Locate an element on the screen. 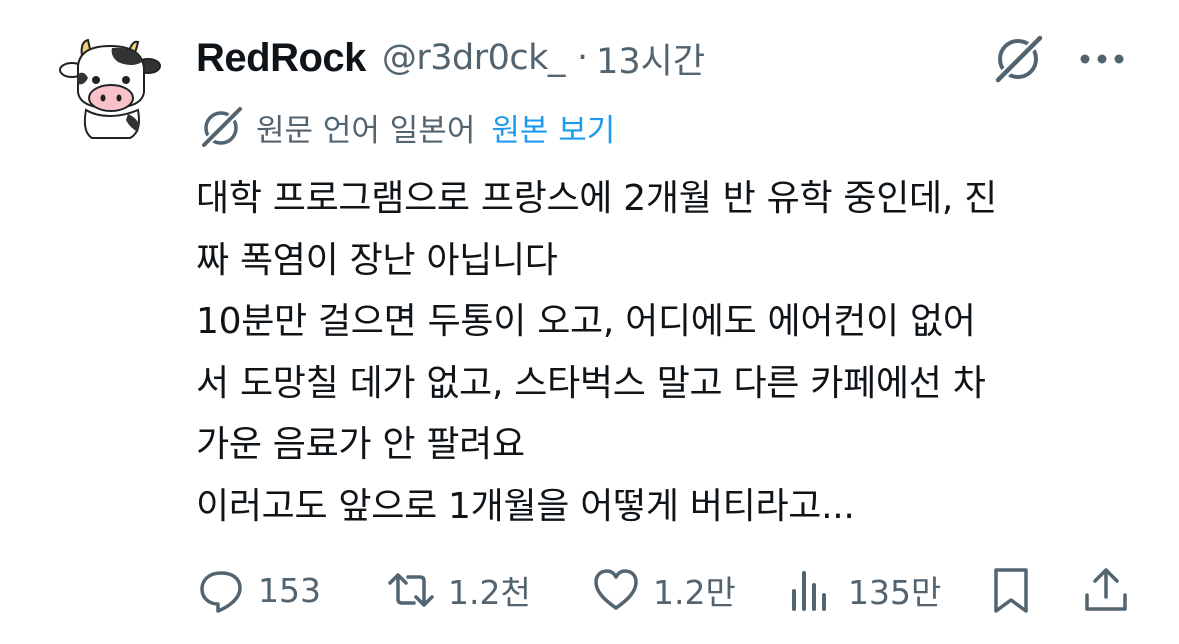  original-language-label: 원문 언어 일본어 is located at coordinates (366, 130).